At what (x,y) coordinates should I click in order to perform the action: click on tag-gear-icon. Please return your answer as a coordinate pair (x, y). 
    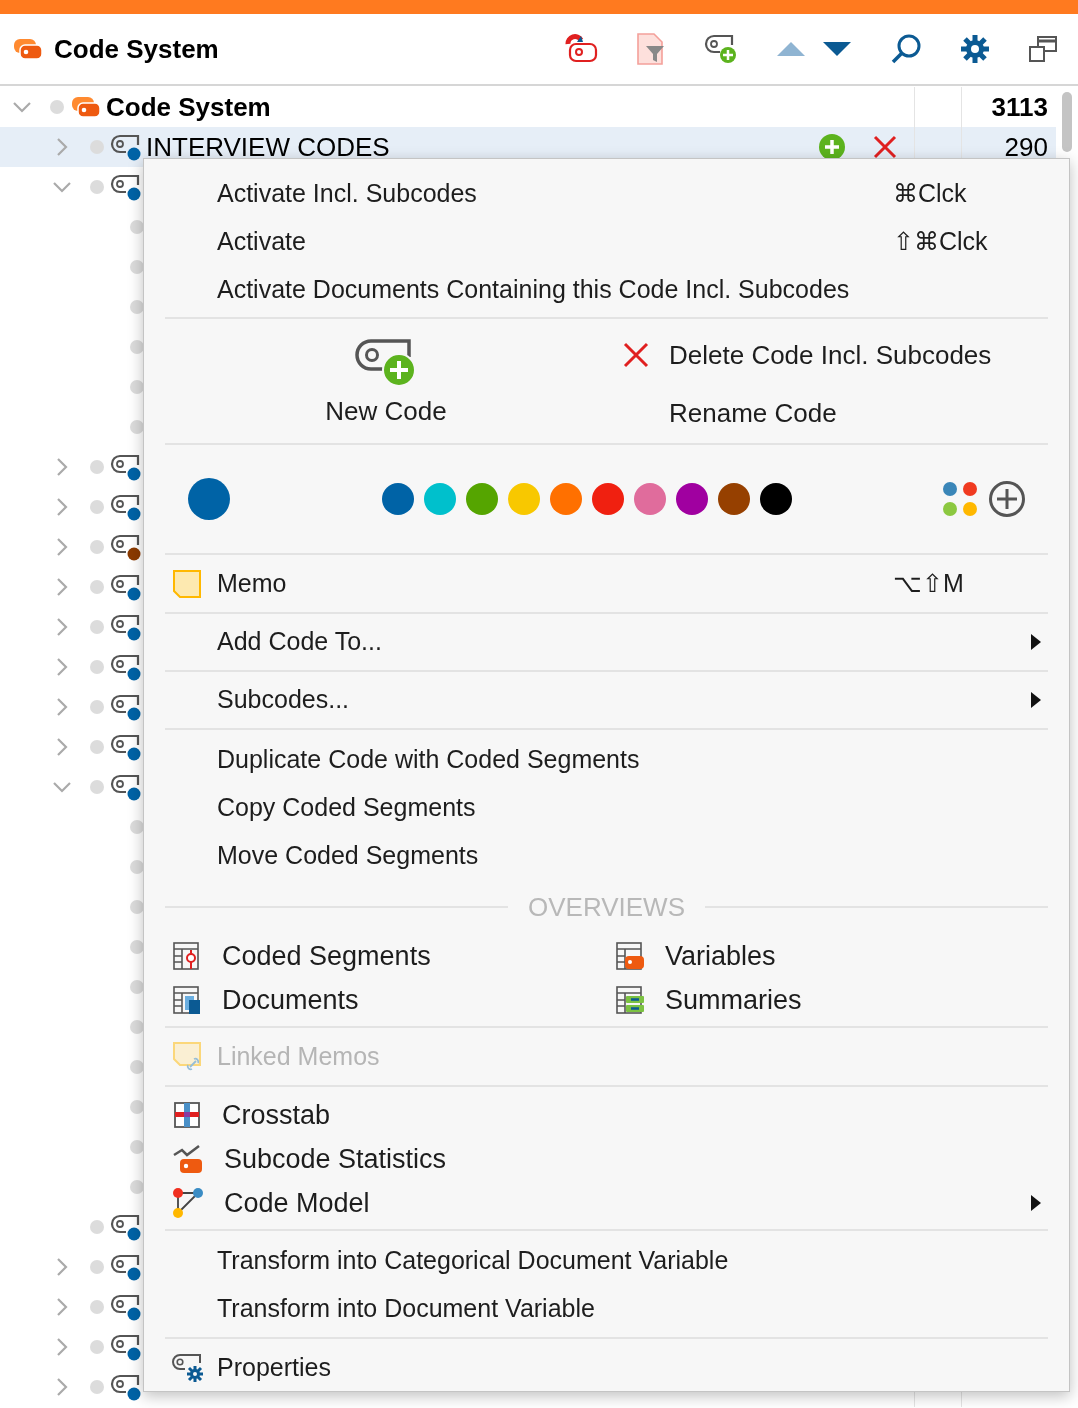
    Looking at the image, I should click on (188, 1368).